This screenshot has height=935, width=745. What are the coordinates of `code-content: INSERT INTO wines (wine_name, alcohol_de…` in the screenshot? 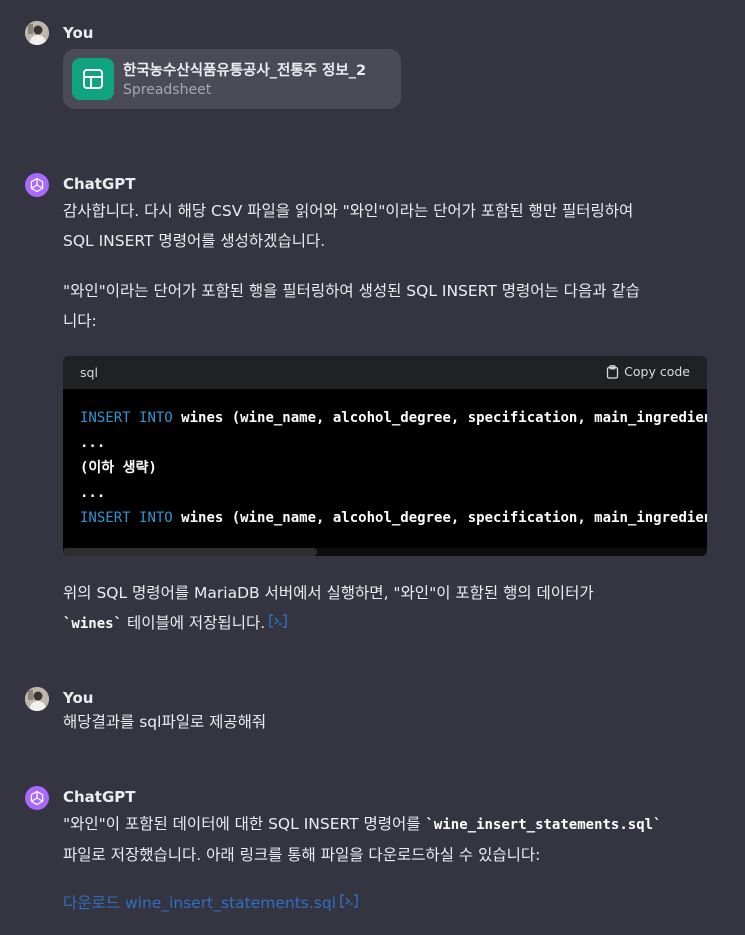 It's located at (393, 468).